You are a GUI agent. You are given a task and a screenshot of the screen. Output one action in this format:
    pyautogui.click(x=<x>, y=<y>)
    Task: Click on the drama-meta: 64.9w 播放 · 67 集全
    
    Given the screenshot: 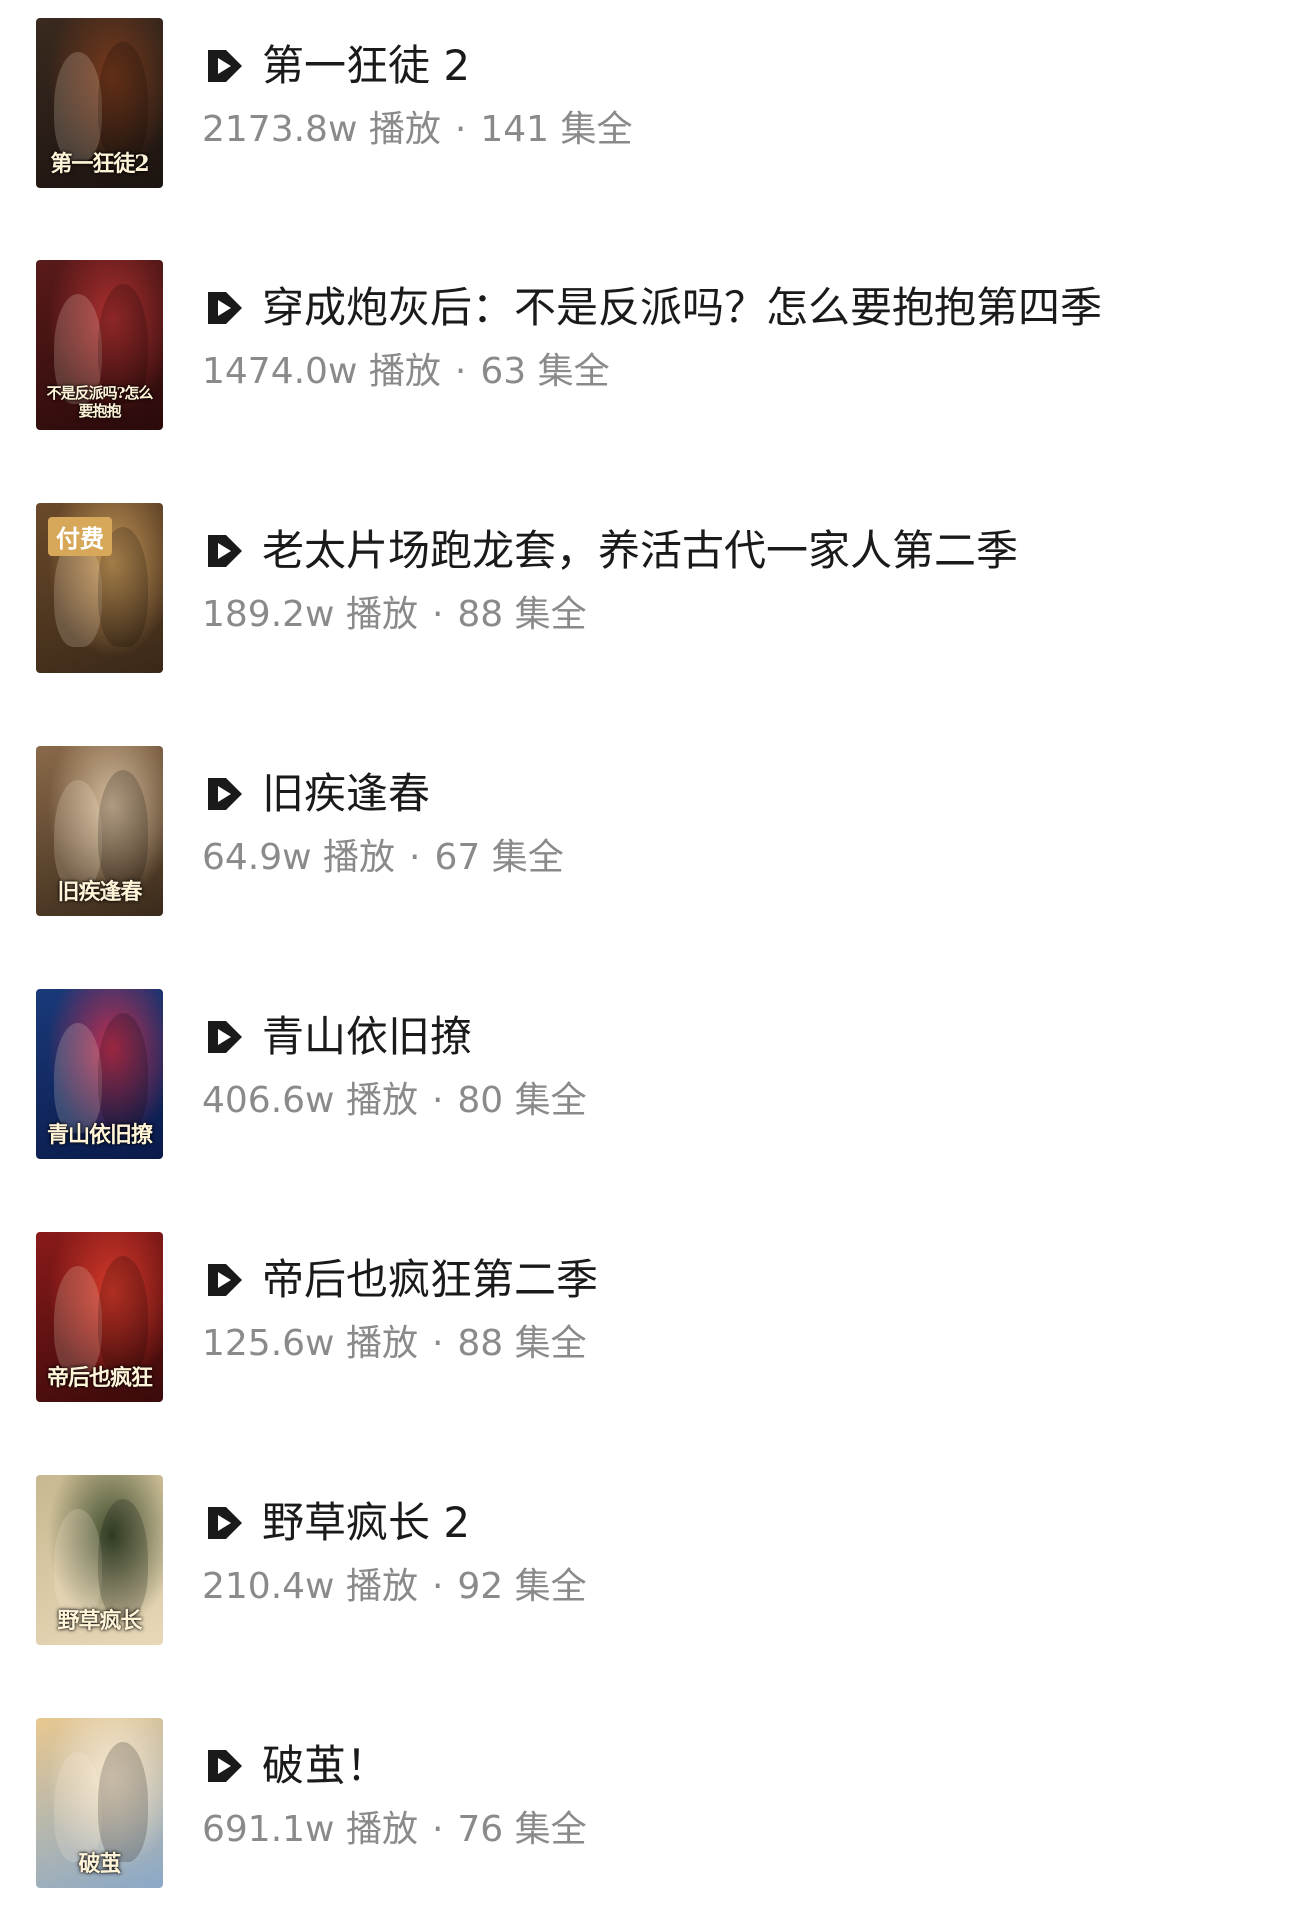 What is the action you would take?
    pyautogui.click(x=383, y=858)
    